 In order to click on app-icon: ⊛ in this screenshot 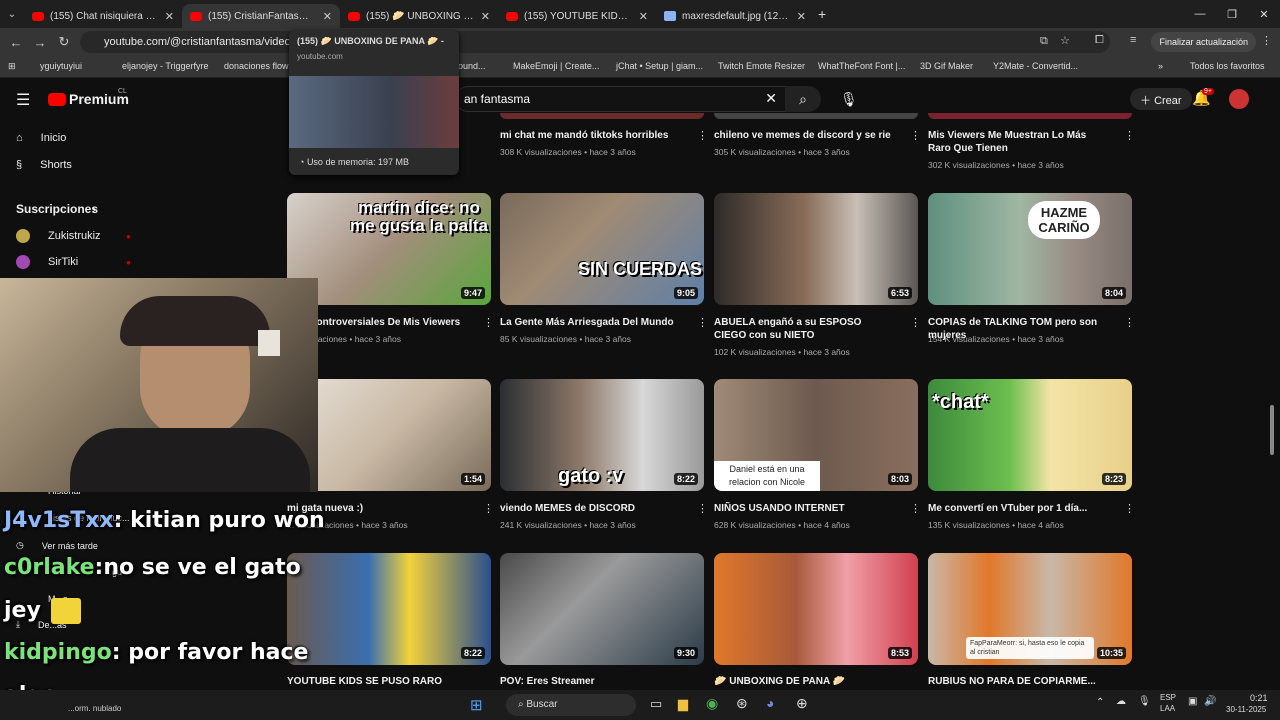, I will do `click(742, 703)`.